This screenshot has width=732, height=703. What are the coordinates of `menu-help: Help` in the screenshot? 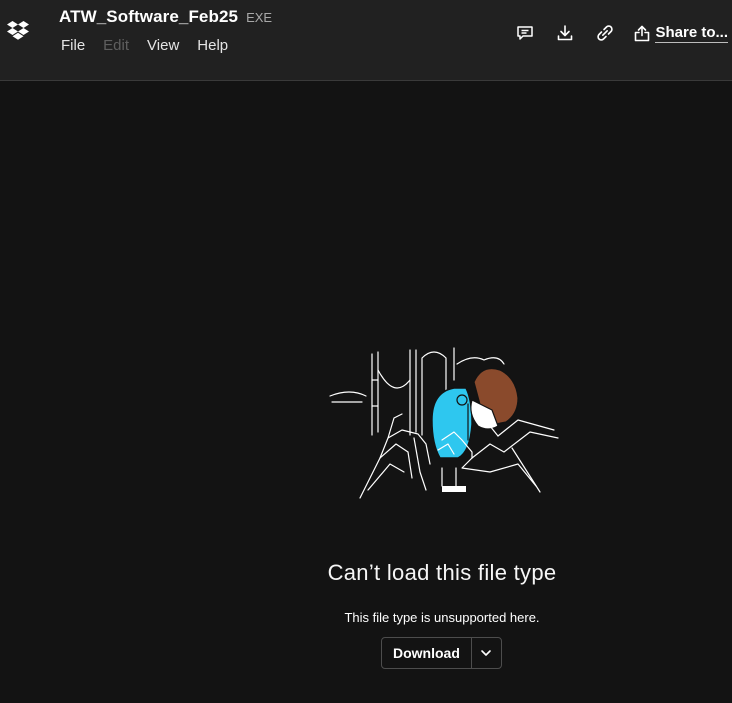 It's located at (212, 45).